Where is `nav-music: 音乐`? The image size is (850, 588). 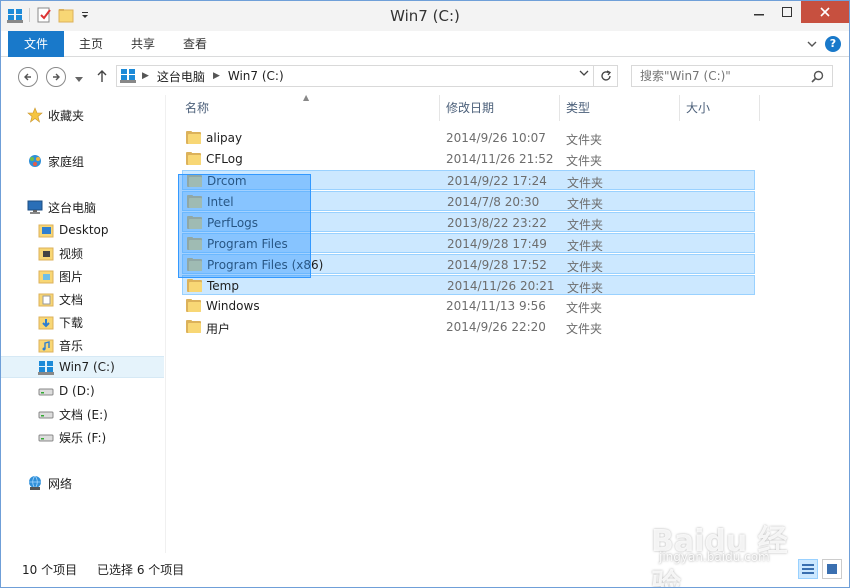 nav-music: 音乐 is located at coordinates (82, 345).